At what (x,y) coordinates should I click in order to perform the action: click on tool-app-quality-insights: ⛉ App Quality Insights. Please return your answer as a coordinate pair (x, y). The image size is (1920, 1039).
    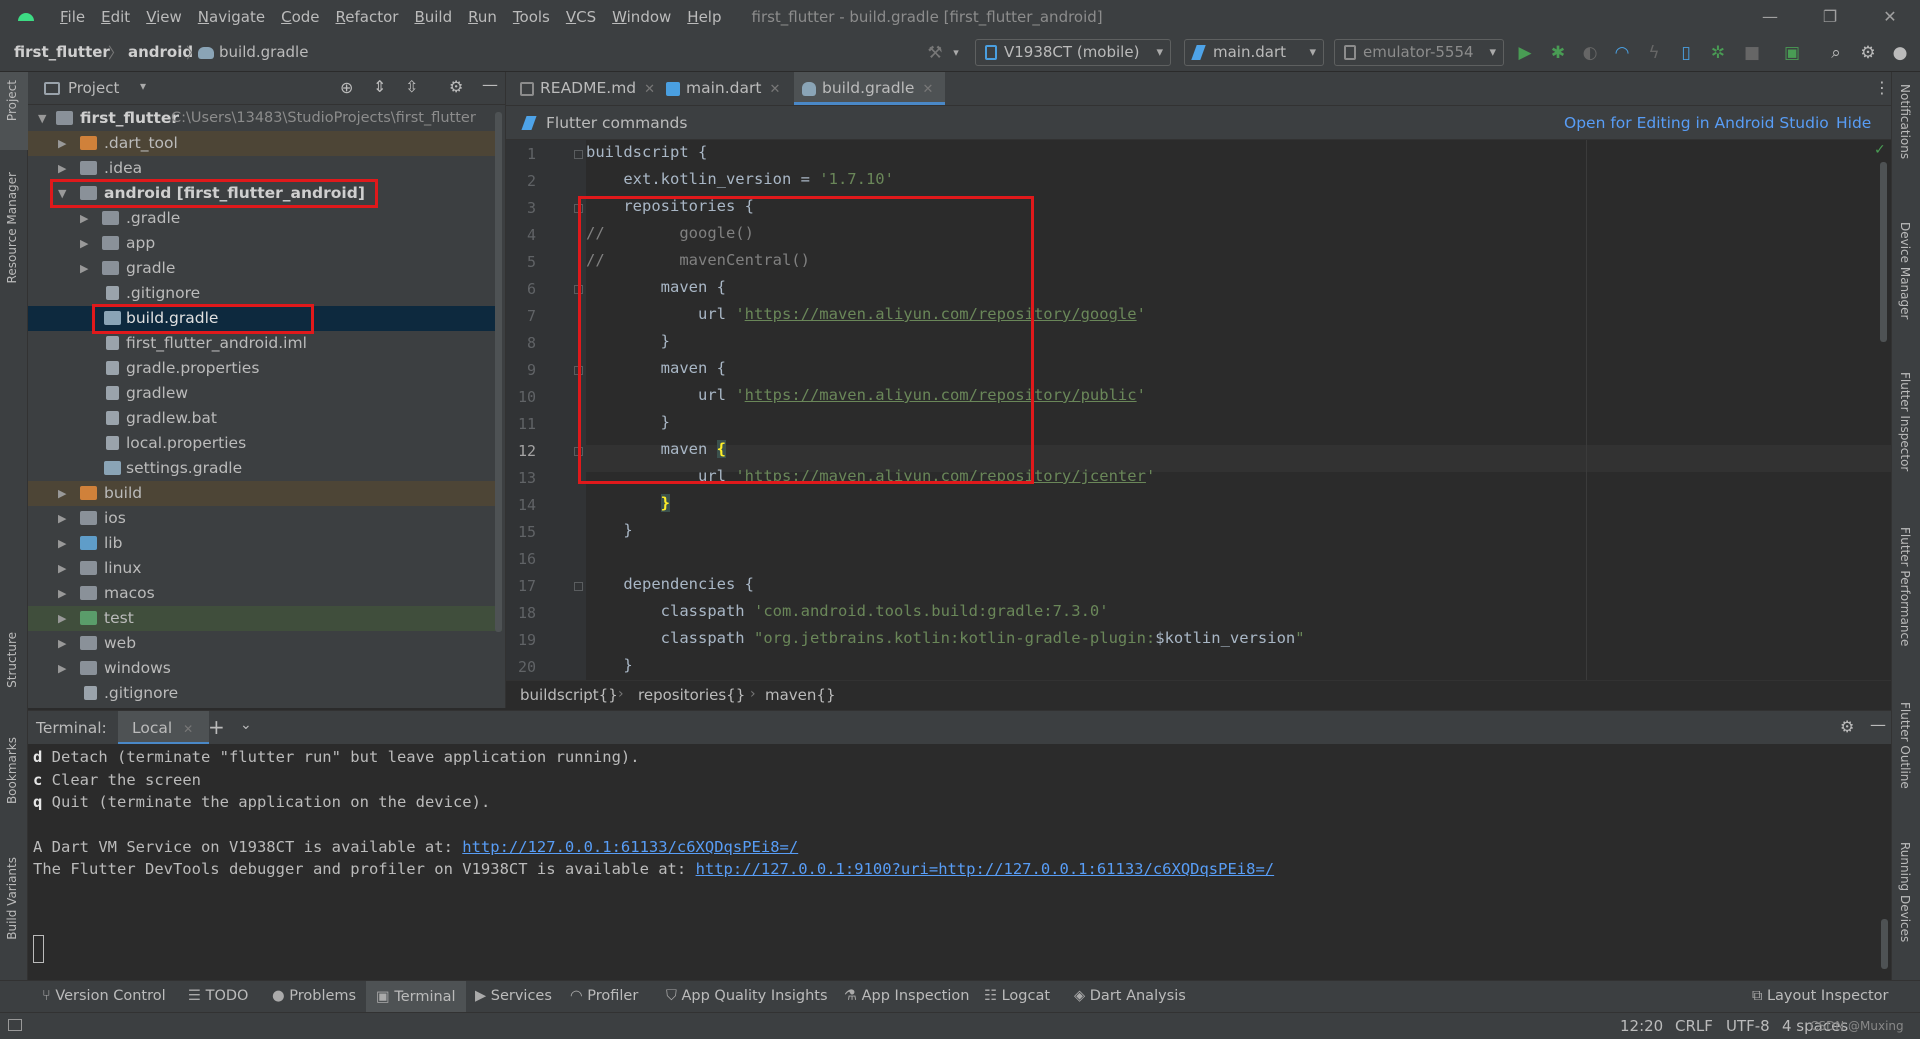
    Looking at the image, I should click on (747, 996).